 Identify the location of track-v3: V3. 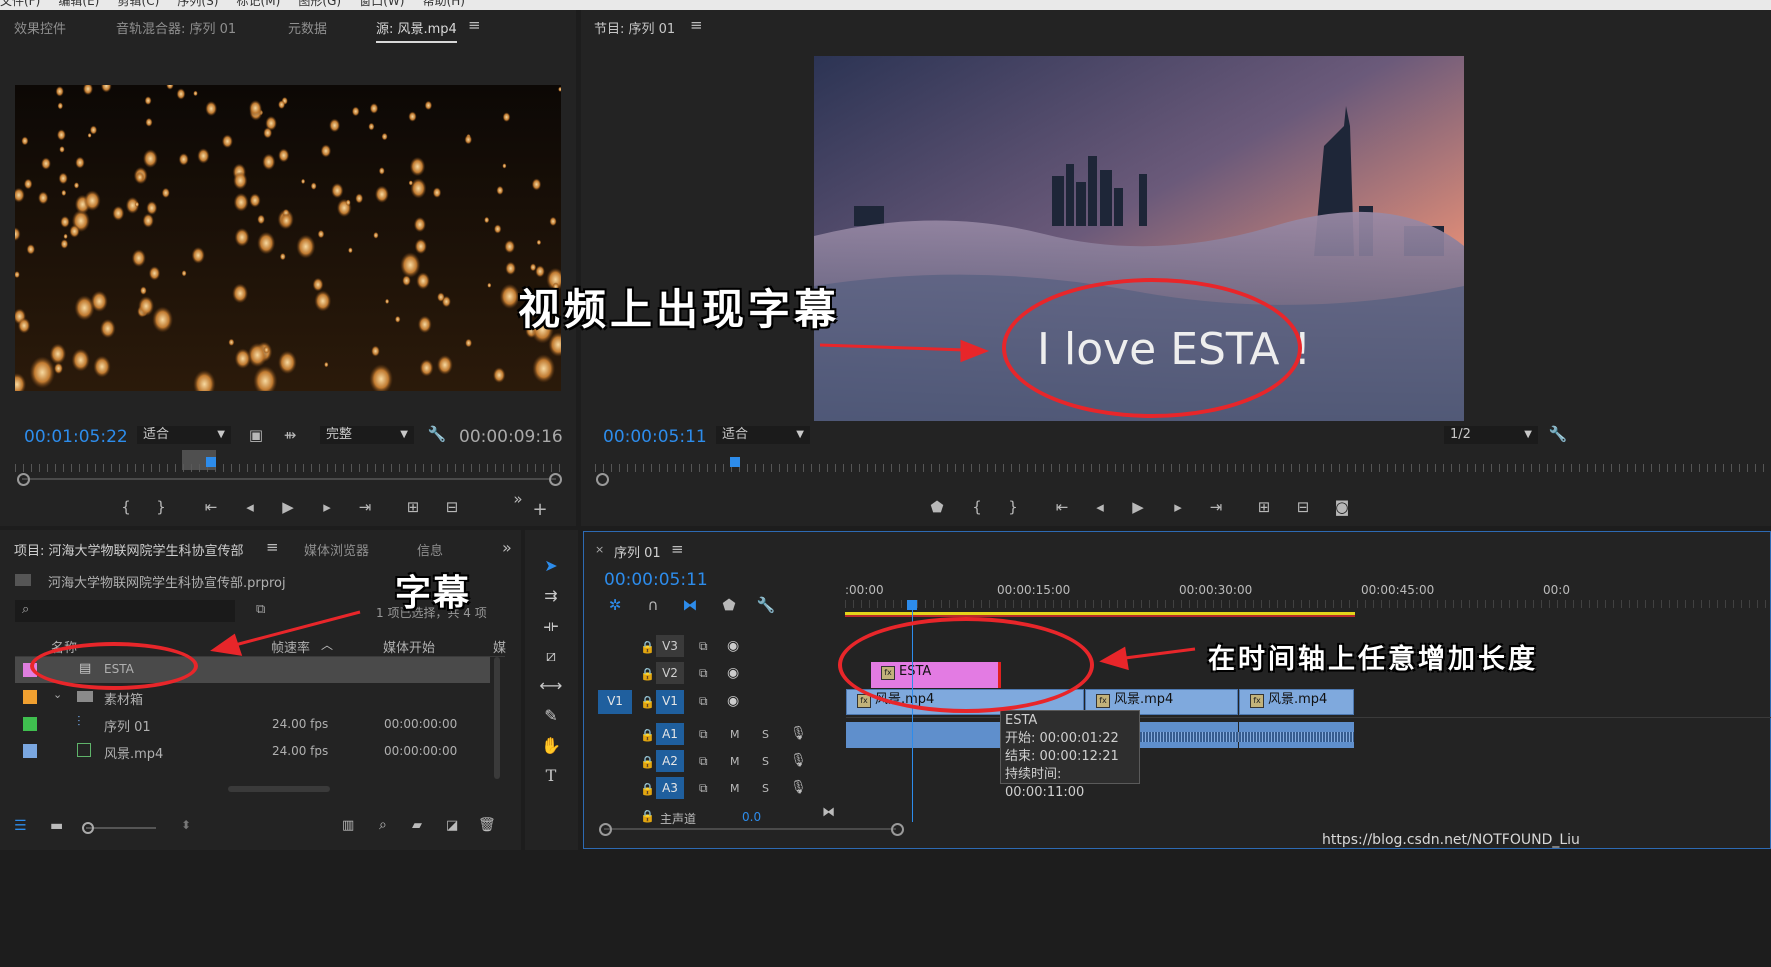
(670, 646).